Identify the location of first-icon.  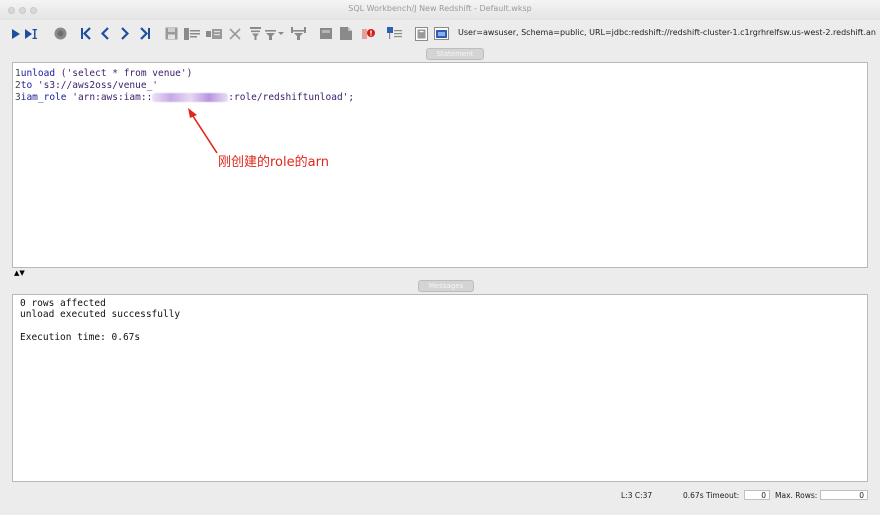
(86, 33).